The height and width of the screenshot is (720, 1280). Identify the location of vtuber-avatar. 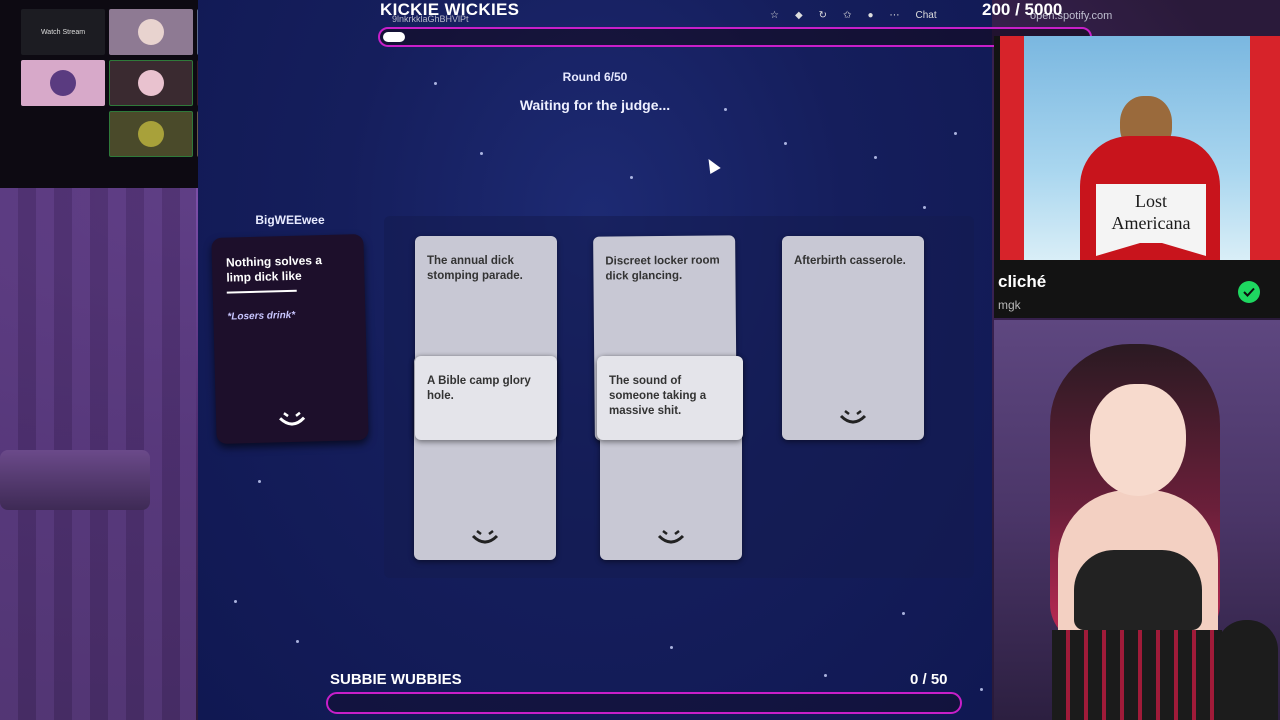
(1137, 520).